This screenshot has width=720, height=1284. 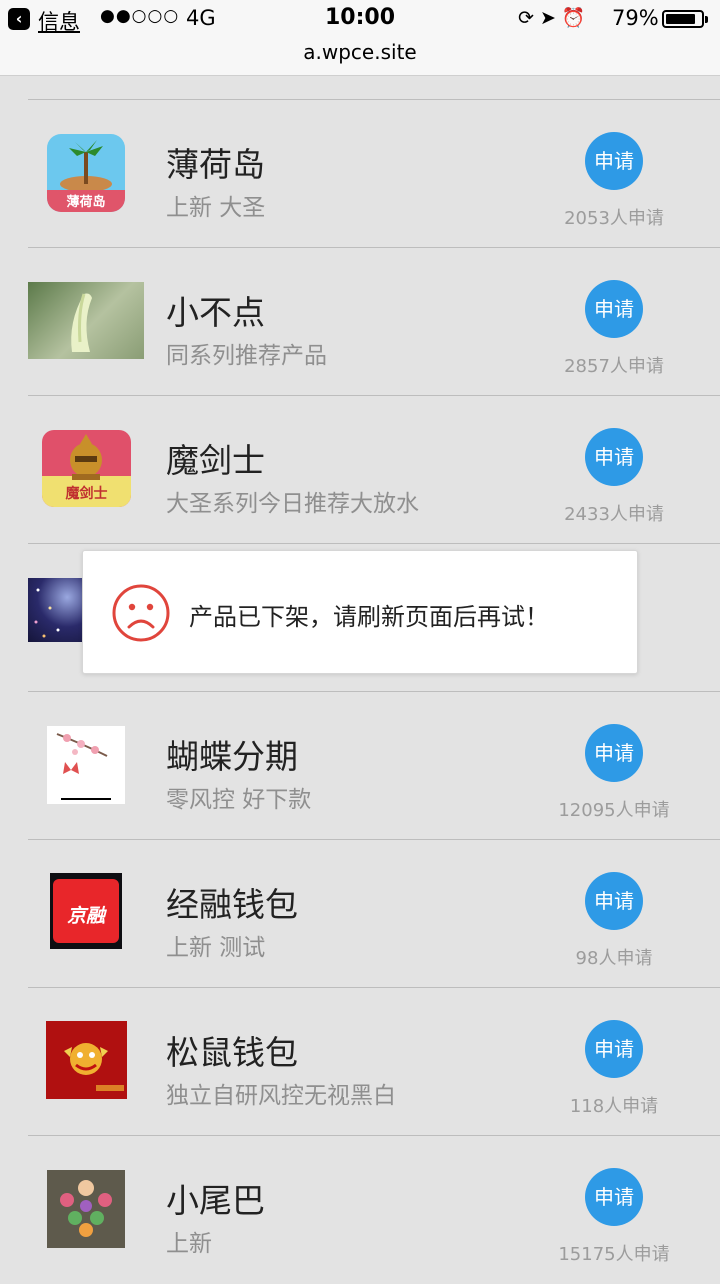 I want to click on logo-text: 魔剑士, so click(x=86, y=494).